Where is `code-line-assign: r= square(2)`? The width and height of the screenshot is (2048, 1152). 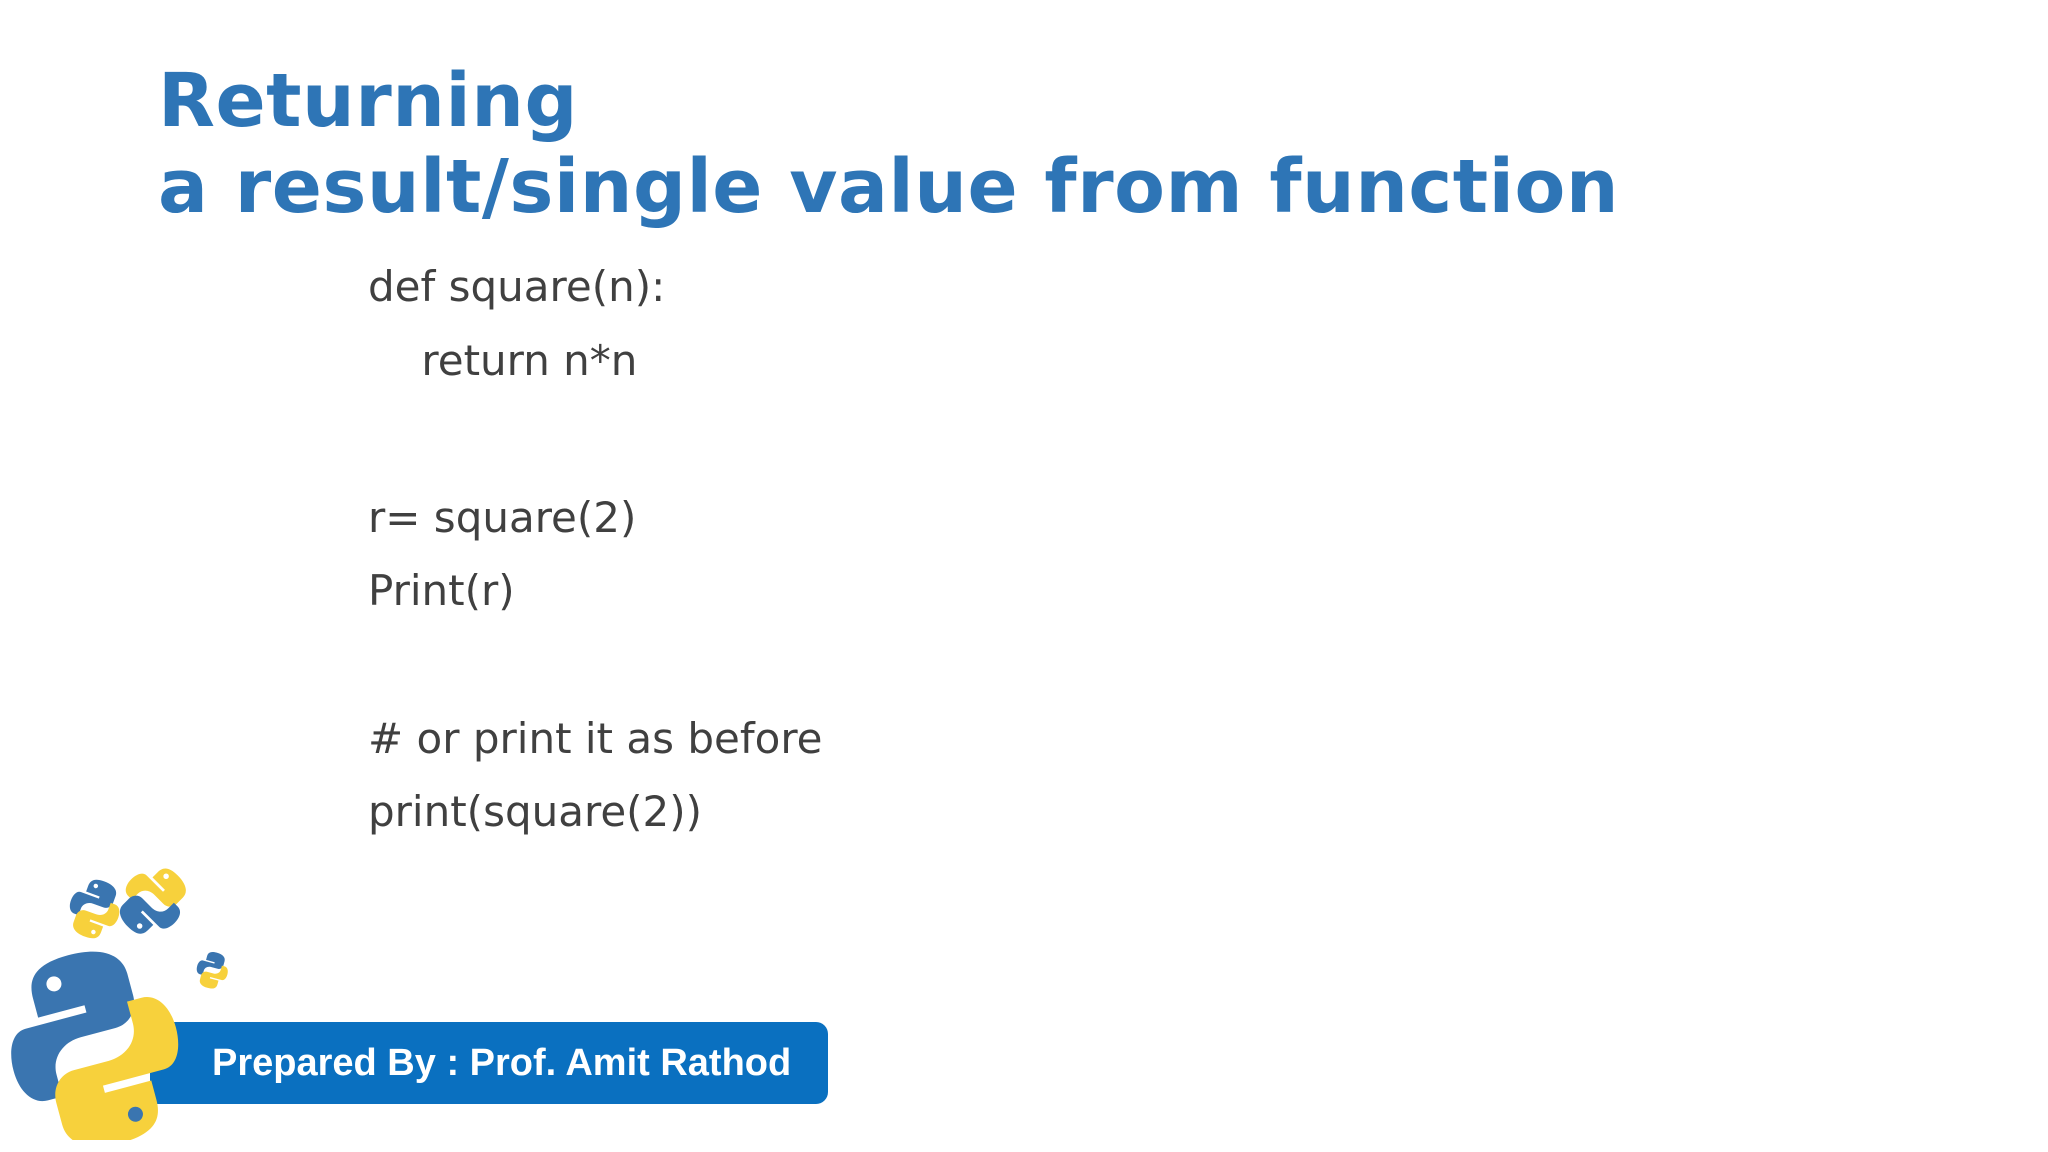 code-line-assign: r= square(2) is located at coordinates (502, 517).